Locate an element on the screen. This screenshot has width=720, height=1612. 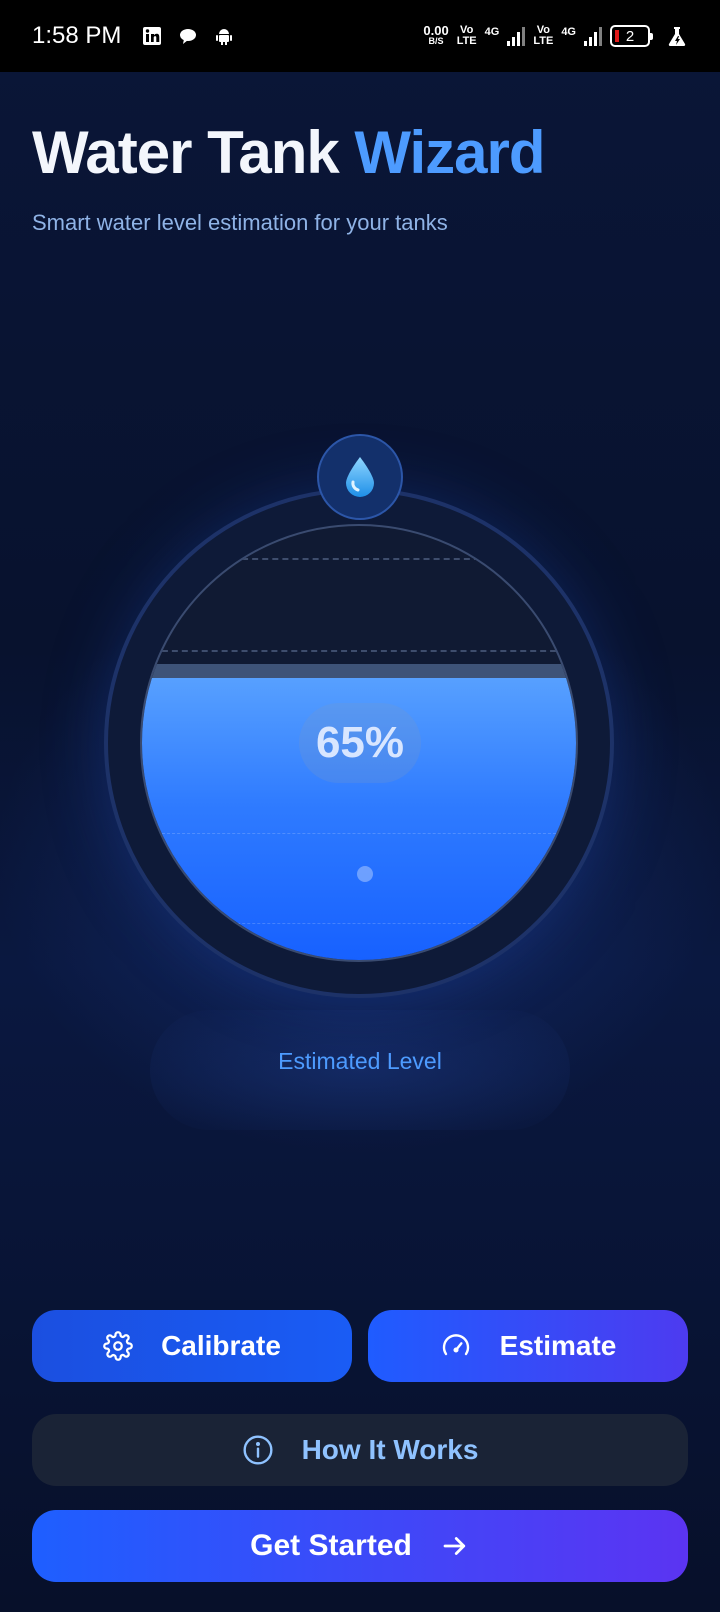
volte-icon-2: Vo LTE is located at coordinates (543, 35).